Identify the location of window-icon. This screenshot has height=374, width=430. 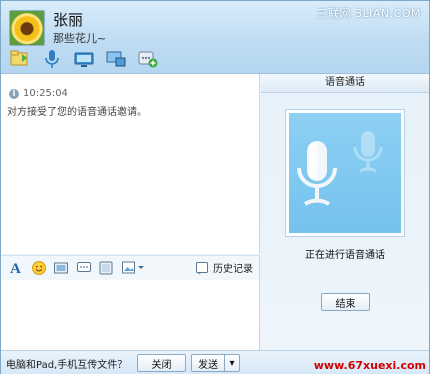
(106, 268).